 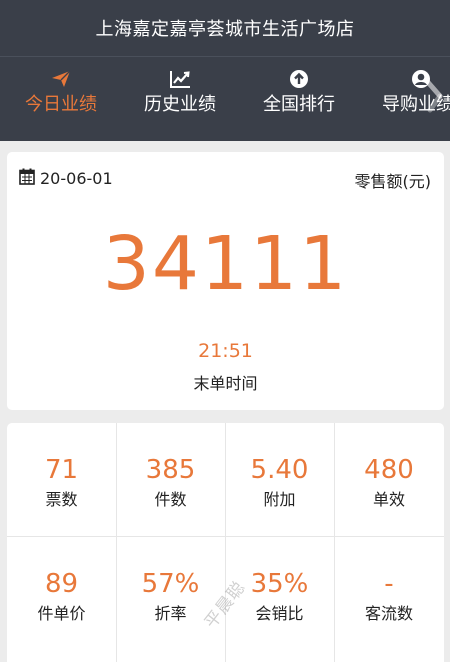 I want to click on tab-label: 历史业绩, so click(x=180, y=104).